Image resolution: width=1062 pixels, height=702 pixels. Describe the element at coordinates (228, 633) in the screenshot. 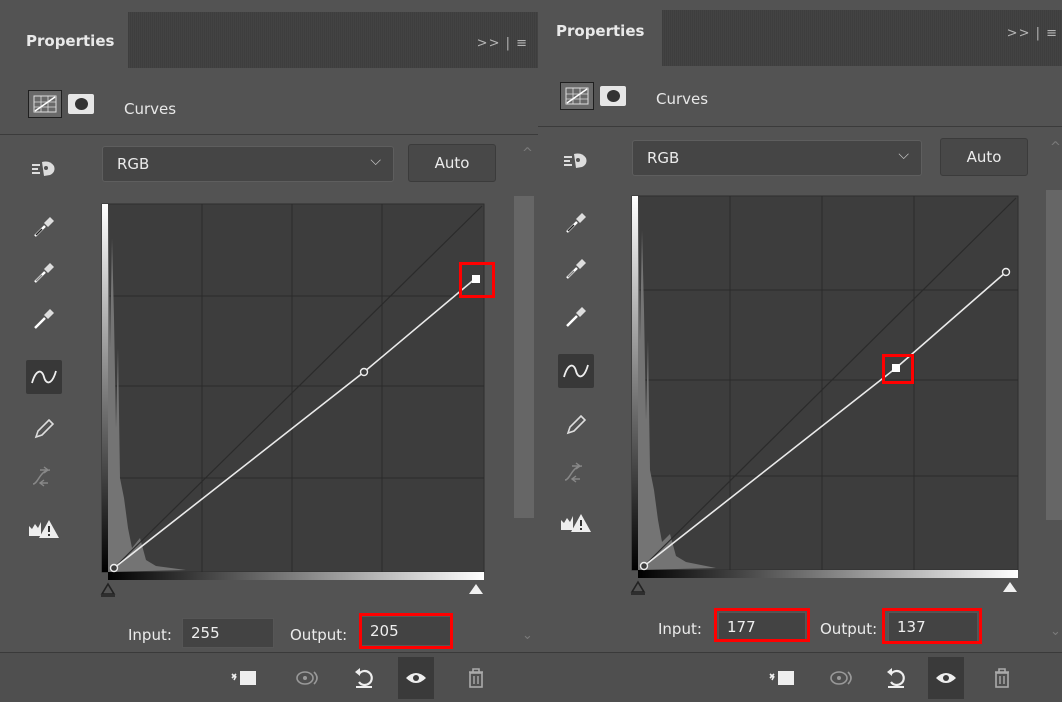

I see `input-field: 255` at that location.